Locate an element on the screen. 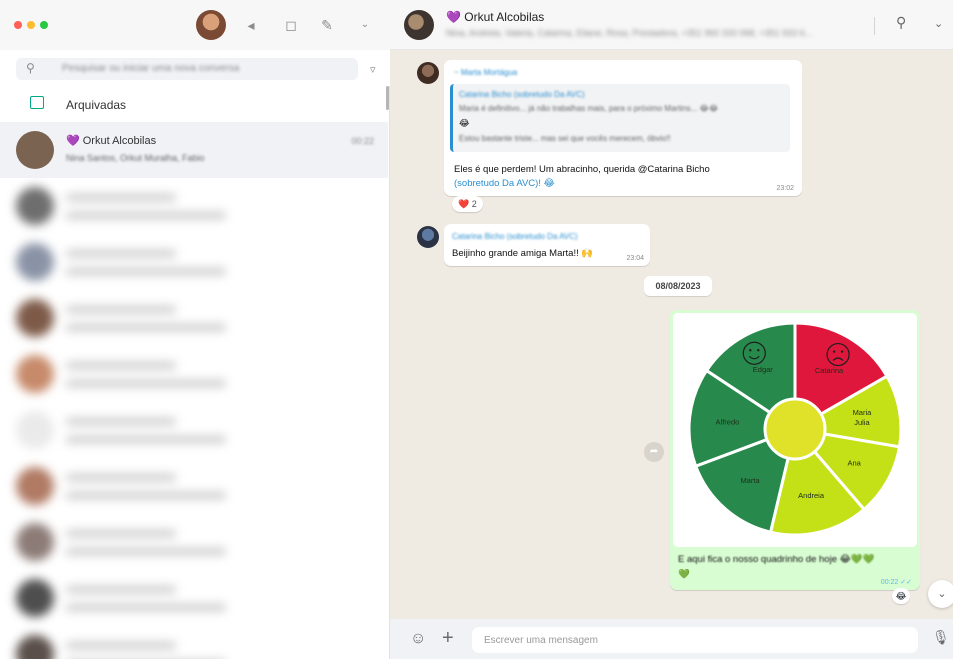 This screenshot has height=659, width=953. pie-slice-label: Catarina is located at coordinates (829, 370).